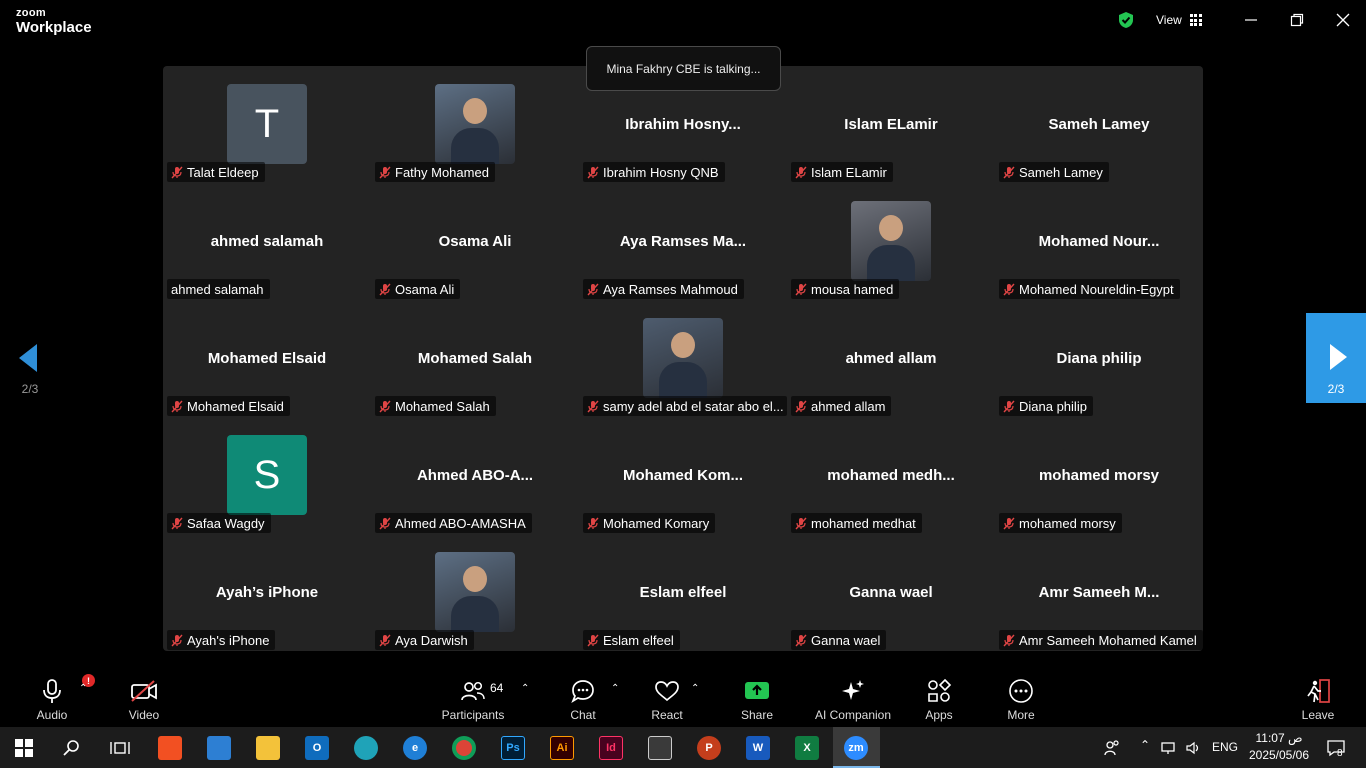 The image size is (1366, 768). I want to click on share-button: Share, so click(757, 698).